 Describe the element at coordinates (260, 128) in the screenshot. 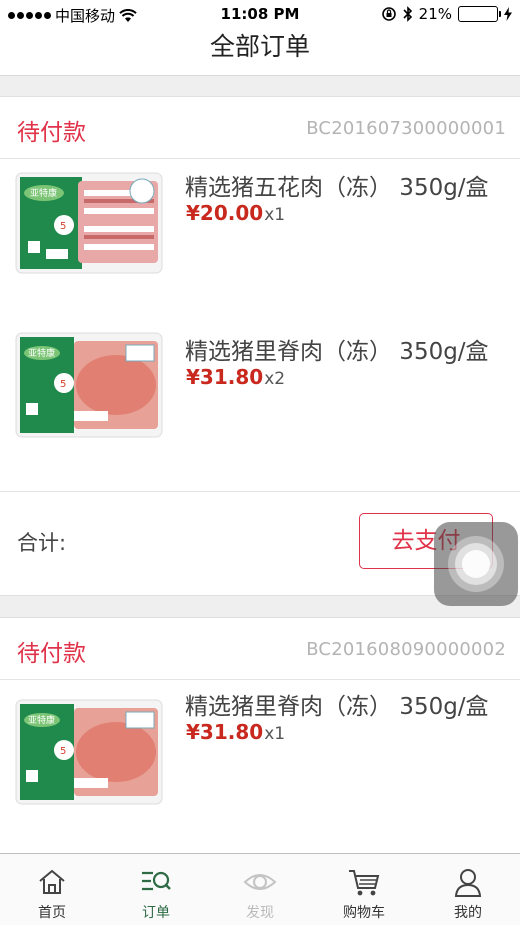

I see `order-header: 待付款 BC201607300000001` at that location.